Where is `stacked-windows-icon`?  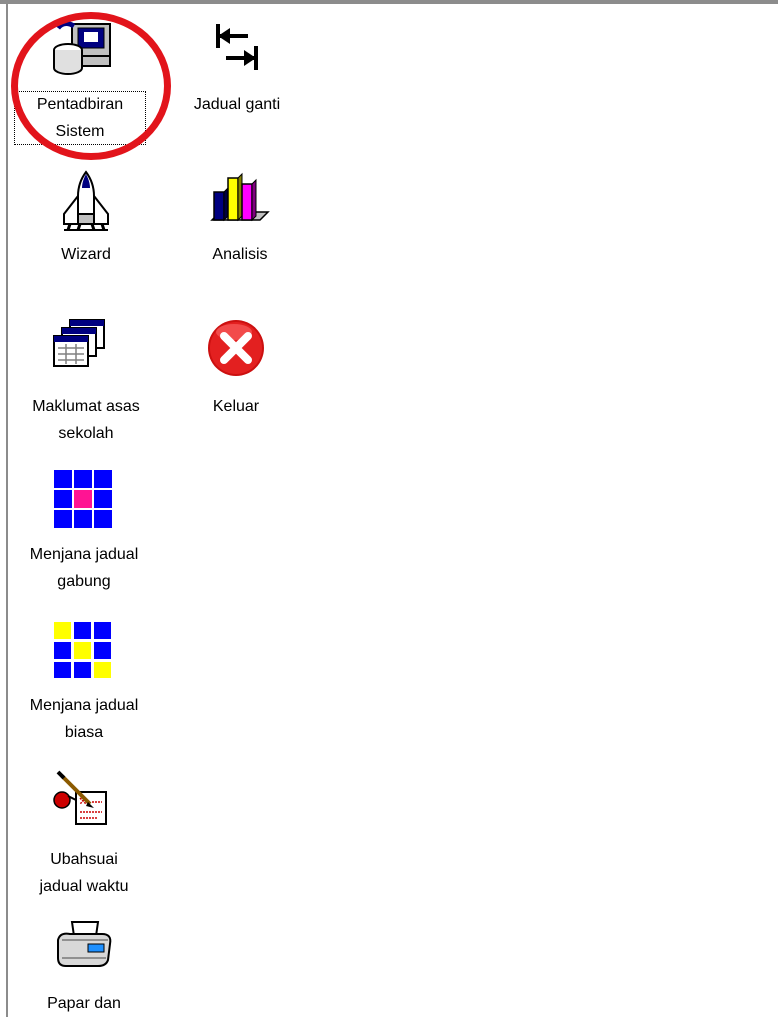 stacked-windows-icon is located at coordinates (79, 343).